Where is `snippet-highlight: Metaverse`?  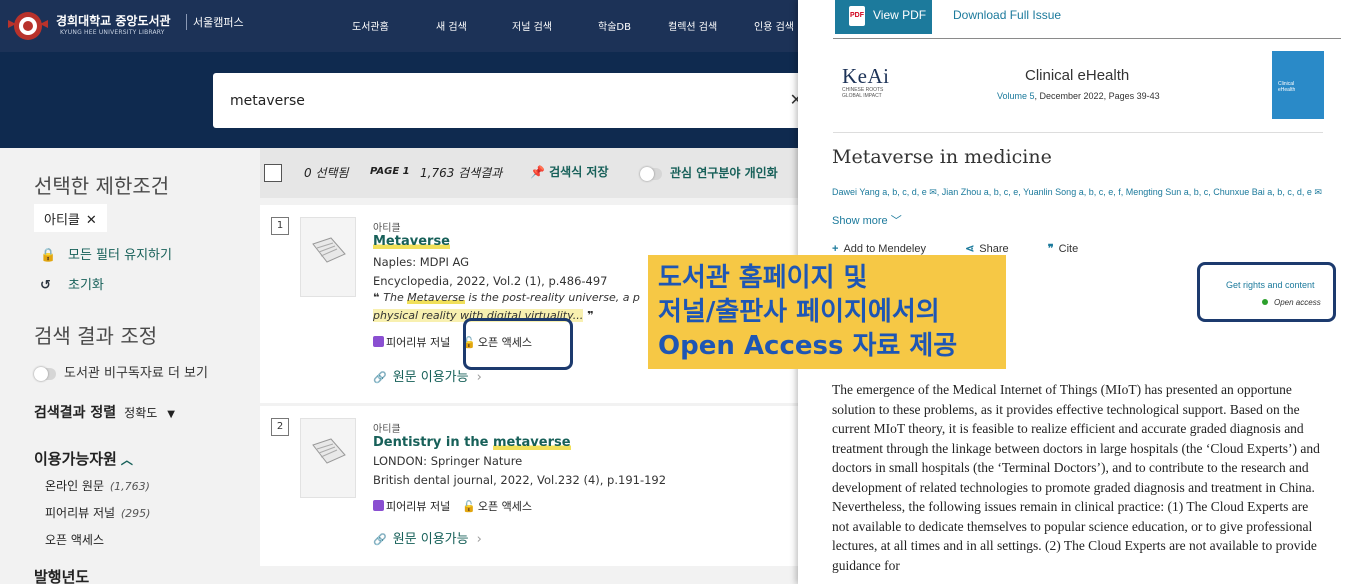 snippet-highlight: Metaverse is located at coordinates (436, 297).